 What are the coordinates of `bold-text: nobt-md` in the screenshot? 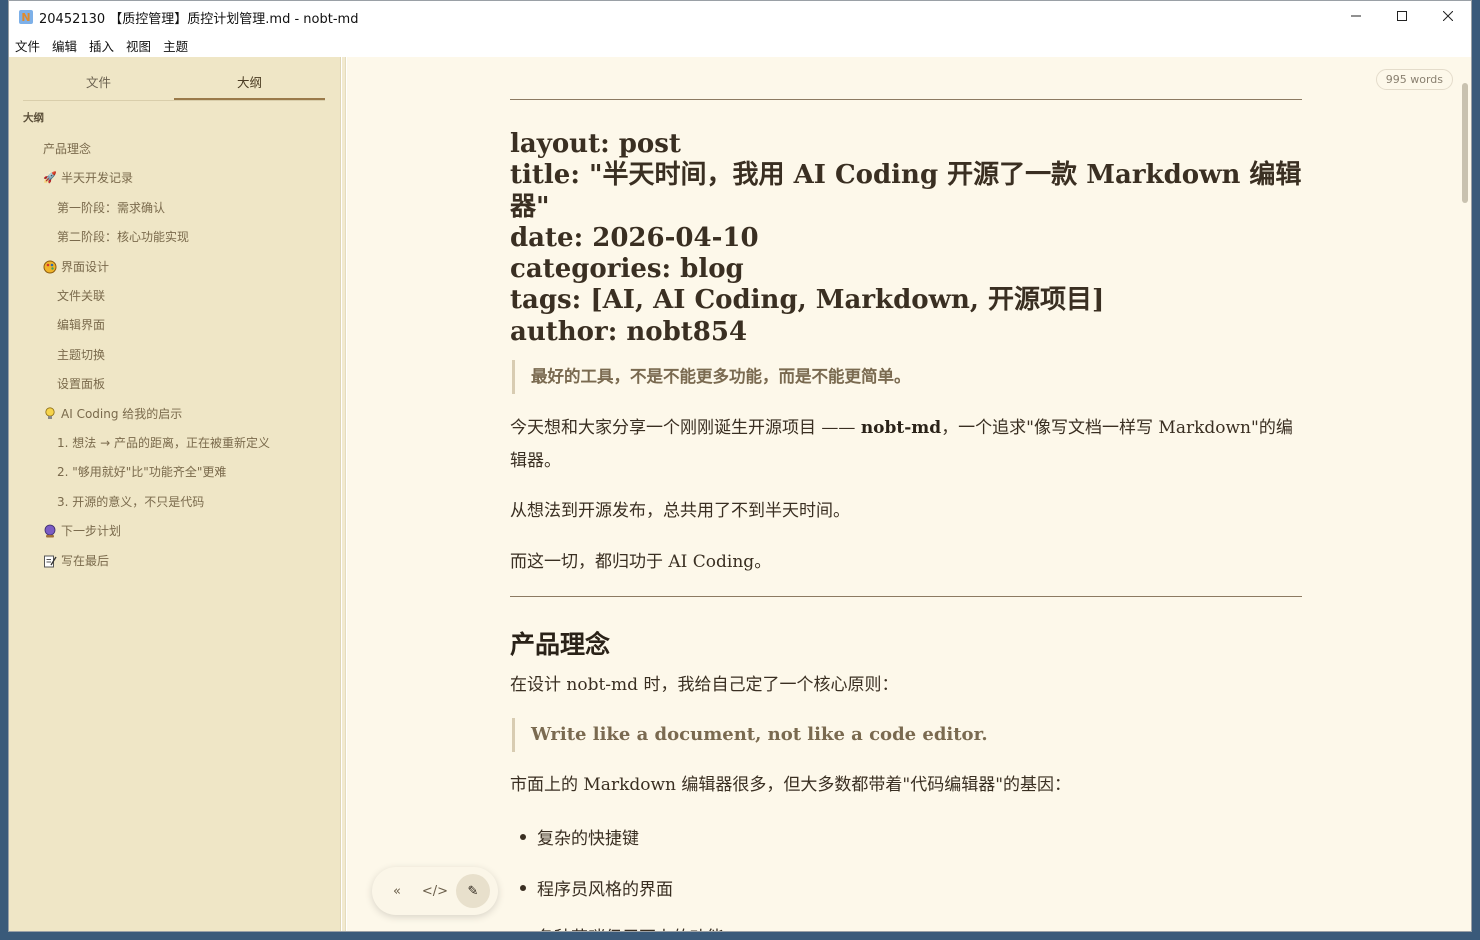 It's located at (901, 428).